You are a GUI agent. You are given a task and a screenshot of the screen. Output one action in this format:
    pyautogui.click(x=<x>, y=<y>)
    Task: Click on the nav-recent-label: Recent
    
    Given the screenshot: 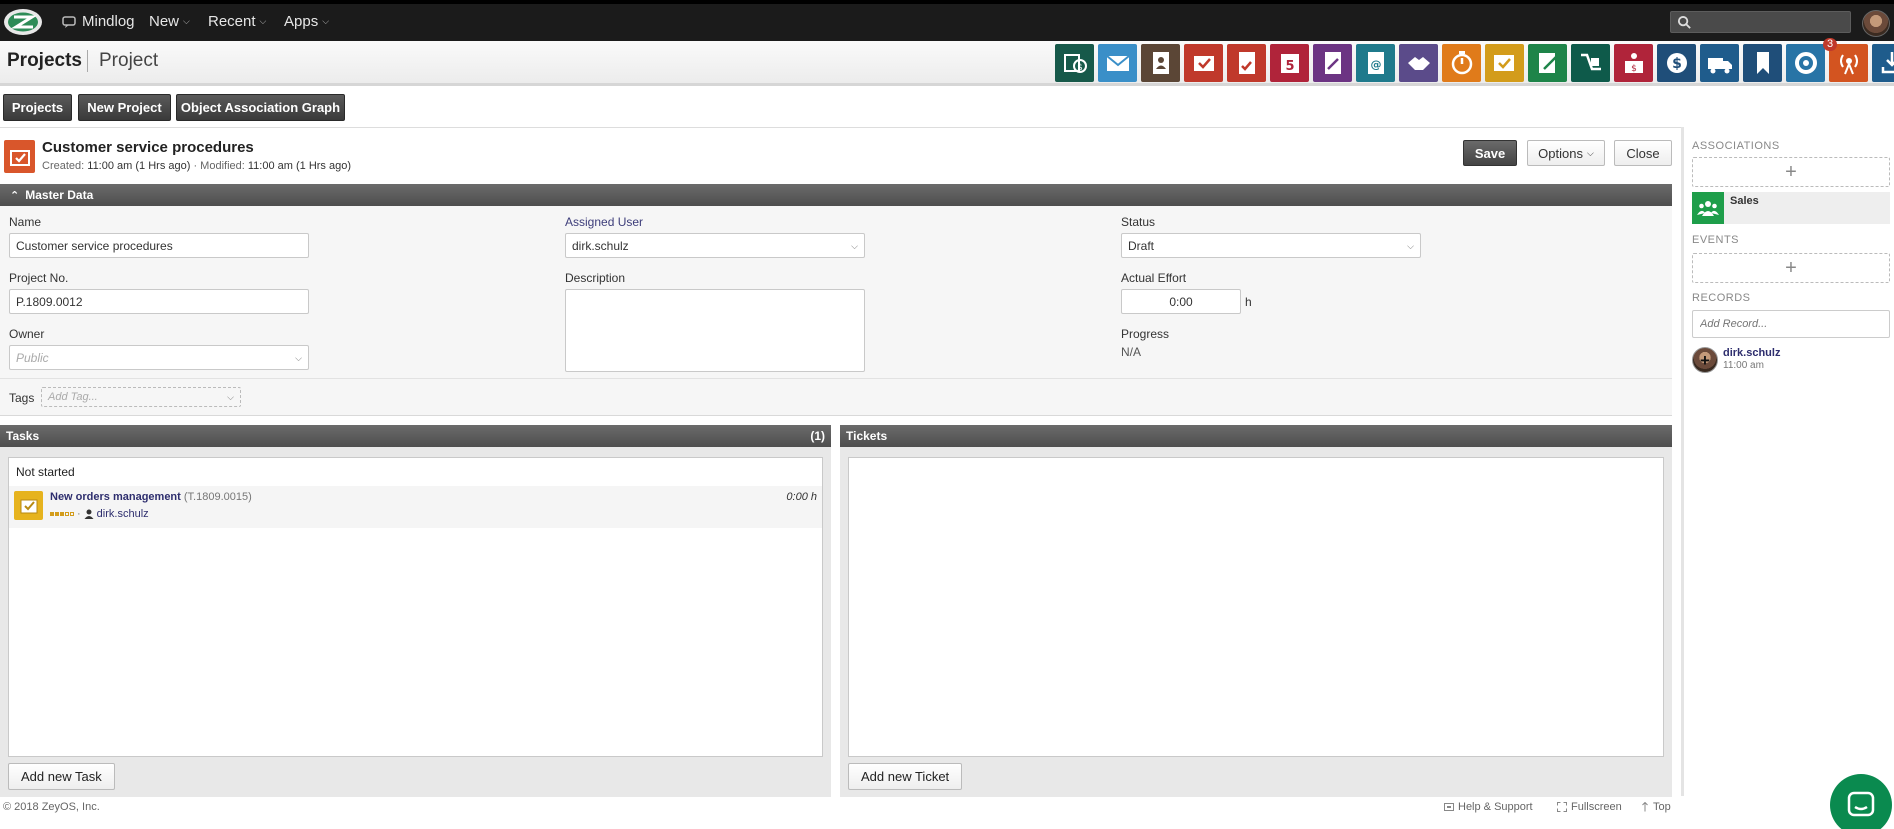 What is the action you would take?
    pyautogui.click(x=232, y=21)
    